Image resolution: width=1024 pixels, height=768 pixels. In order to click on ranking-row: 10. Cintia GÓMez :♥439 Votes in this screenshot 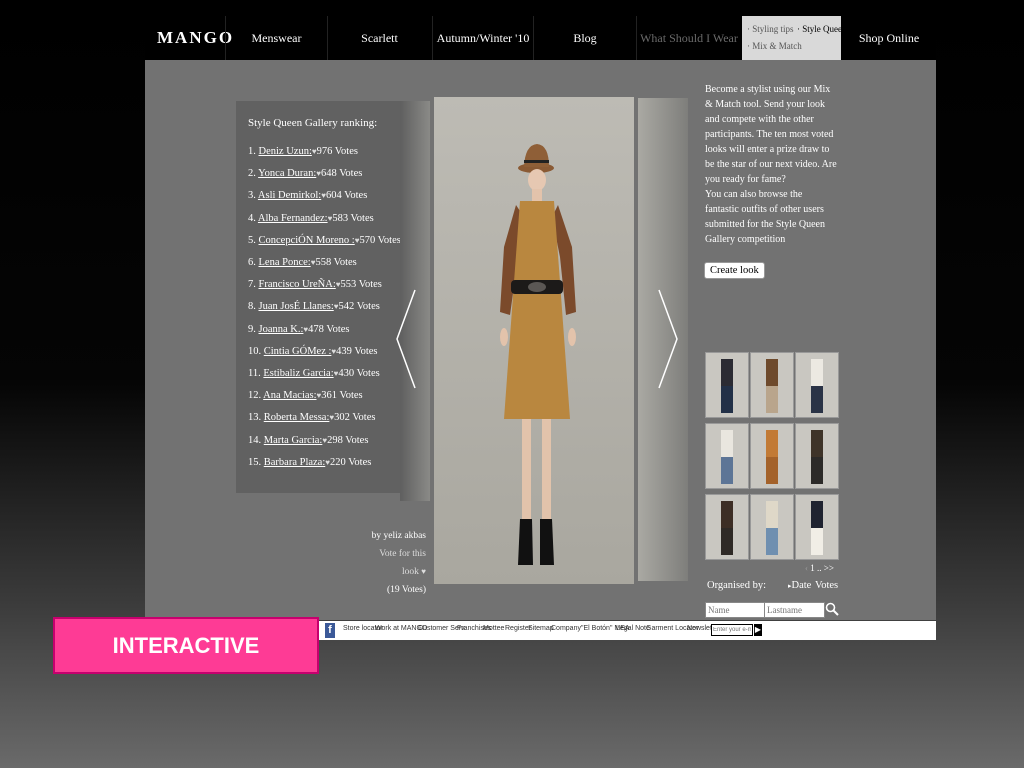, I will do `click(313, 351)`.